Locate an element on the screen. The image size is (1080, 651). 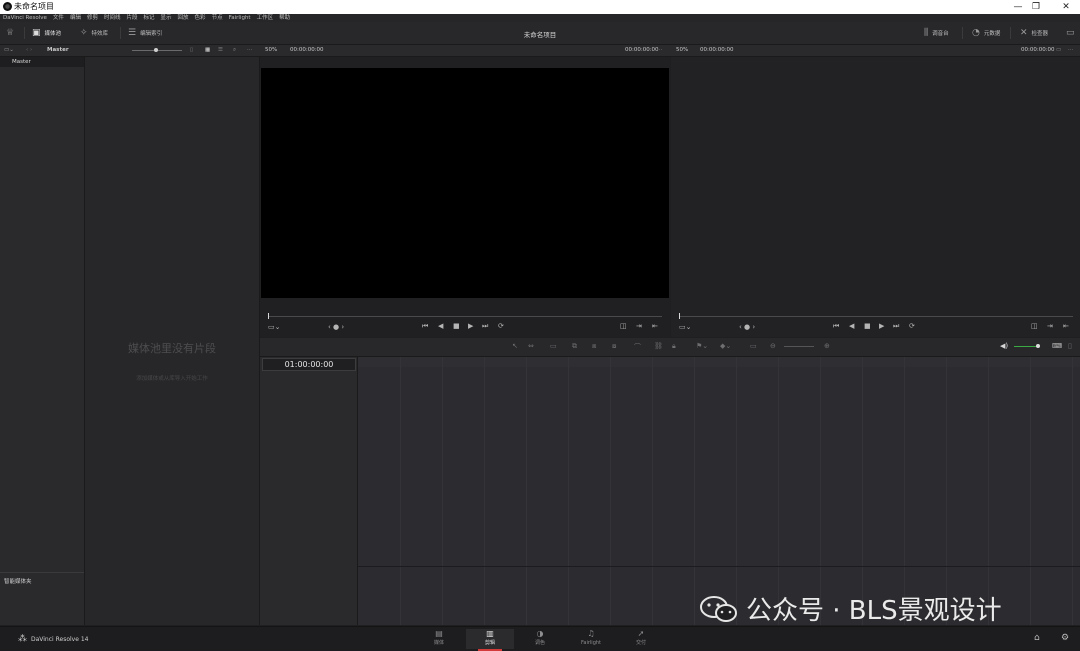
video-audio-divider is located at coordinates (719, 566).